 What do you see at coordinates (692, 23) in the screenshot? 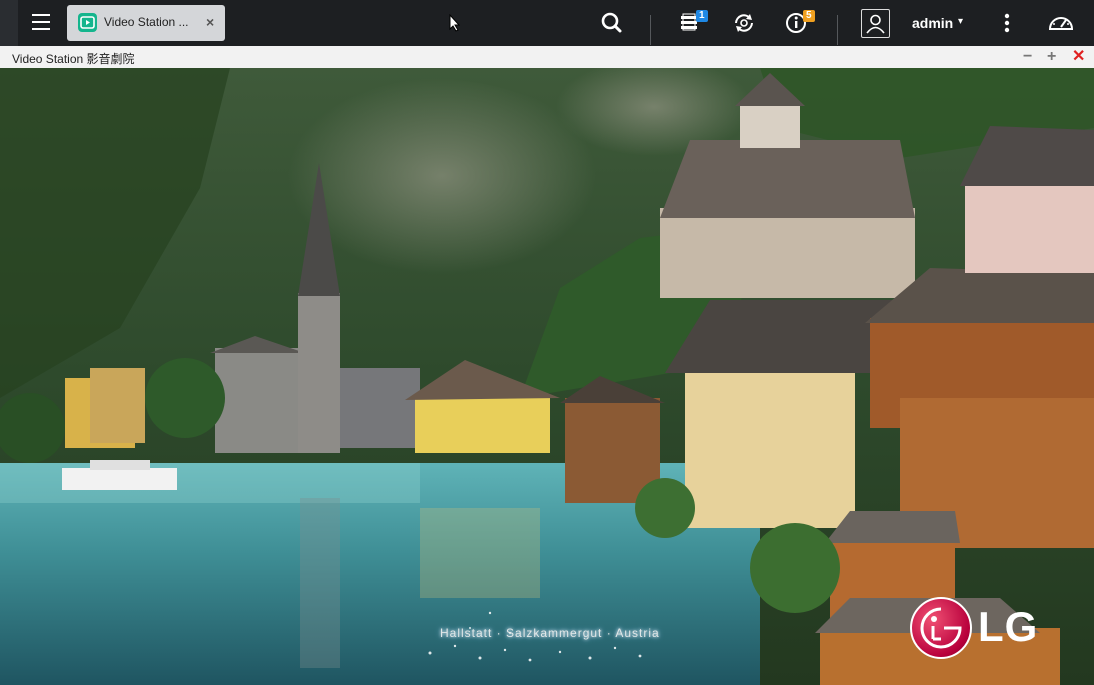
I see `background-tasks-icon: 1` at bounding box center [692, 23].